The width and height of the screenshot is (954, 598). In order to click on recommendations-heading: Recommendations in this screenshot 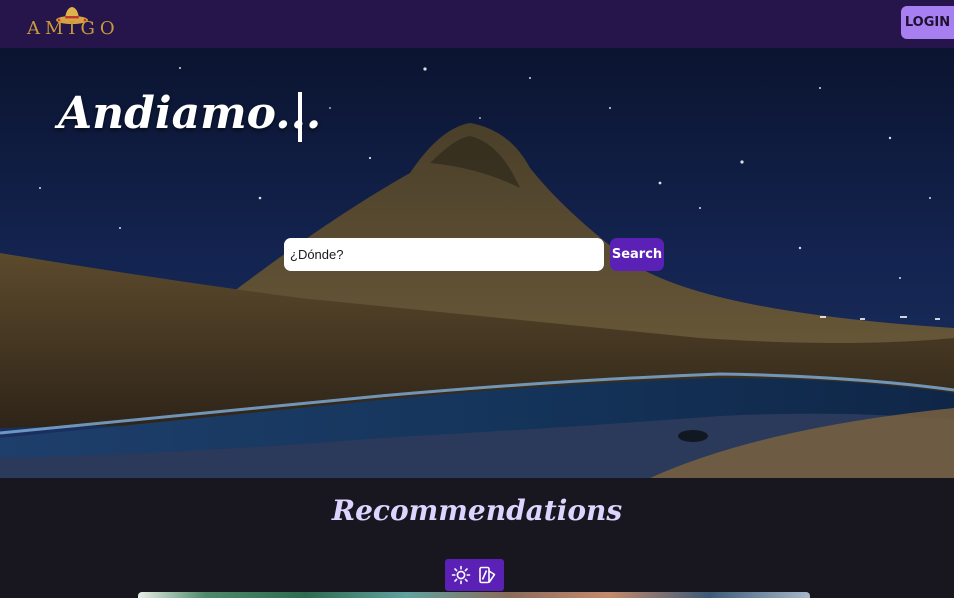, I will do `click(477, 510)`.